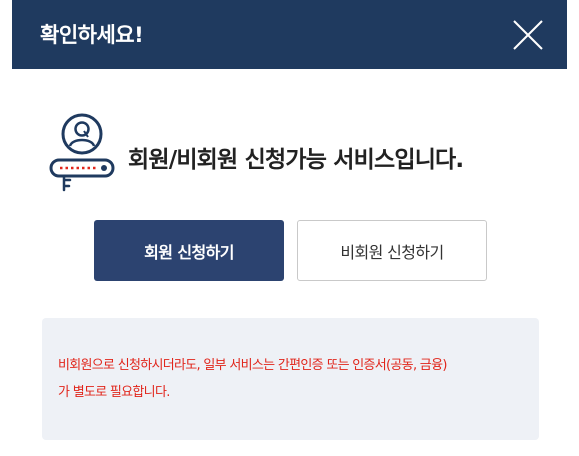 This screenshot has height=456, width=579. I want to click on nonmember-apply-button: 비회원 신청하기, so click(392, 250).